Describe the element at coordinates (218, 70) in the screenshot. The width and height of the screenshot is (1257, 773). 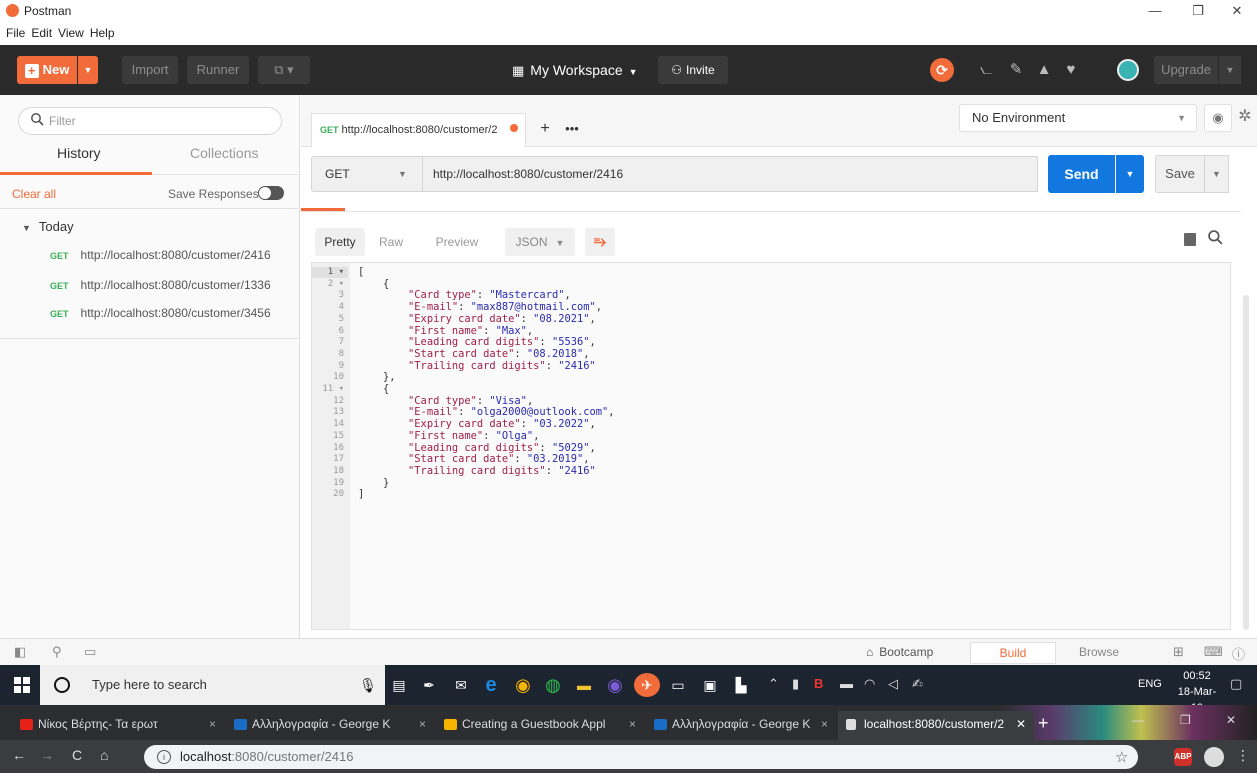
I see `runner-button: Runner` at that location.